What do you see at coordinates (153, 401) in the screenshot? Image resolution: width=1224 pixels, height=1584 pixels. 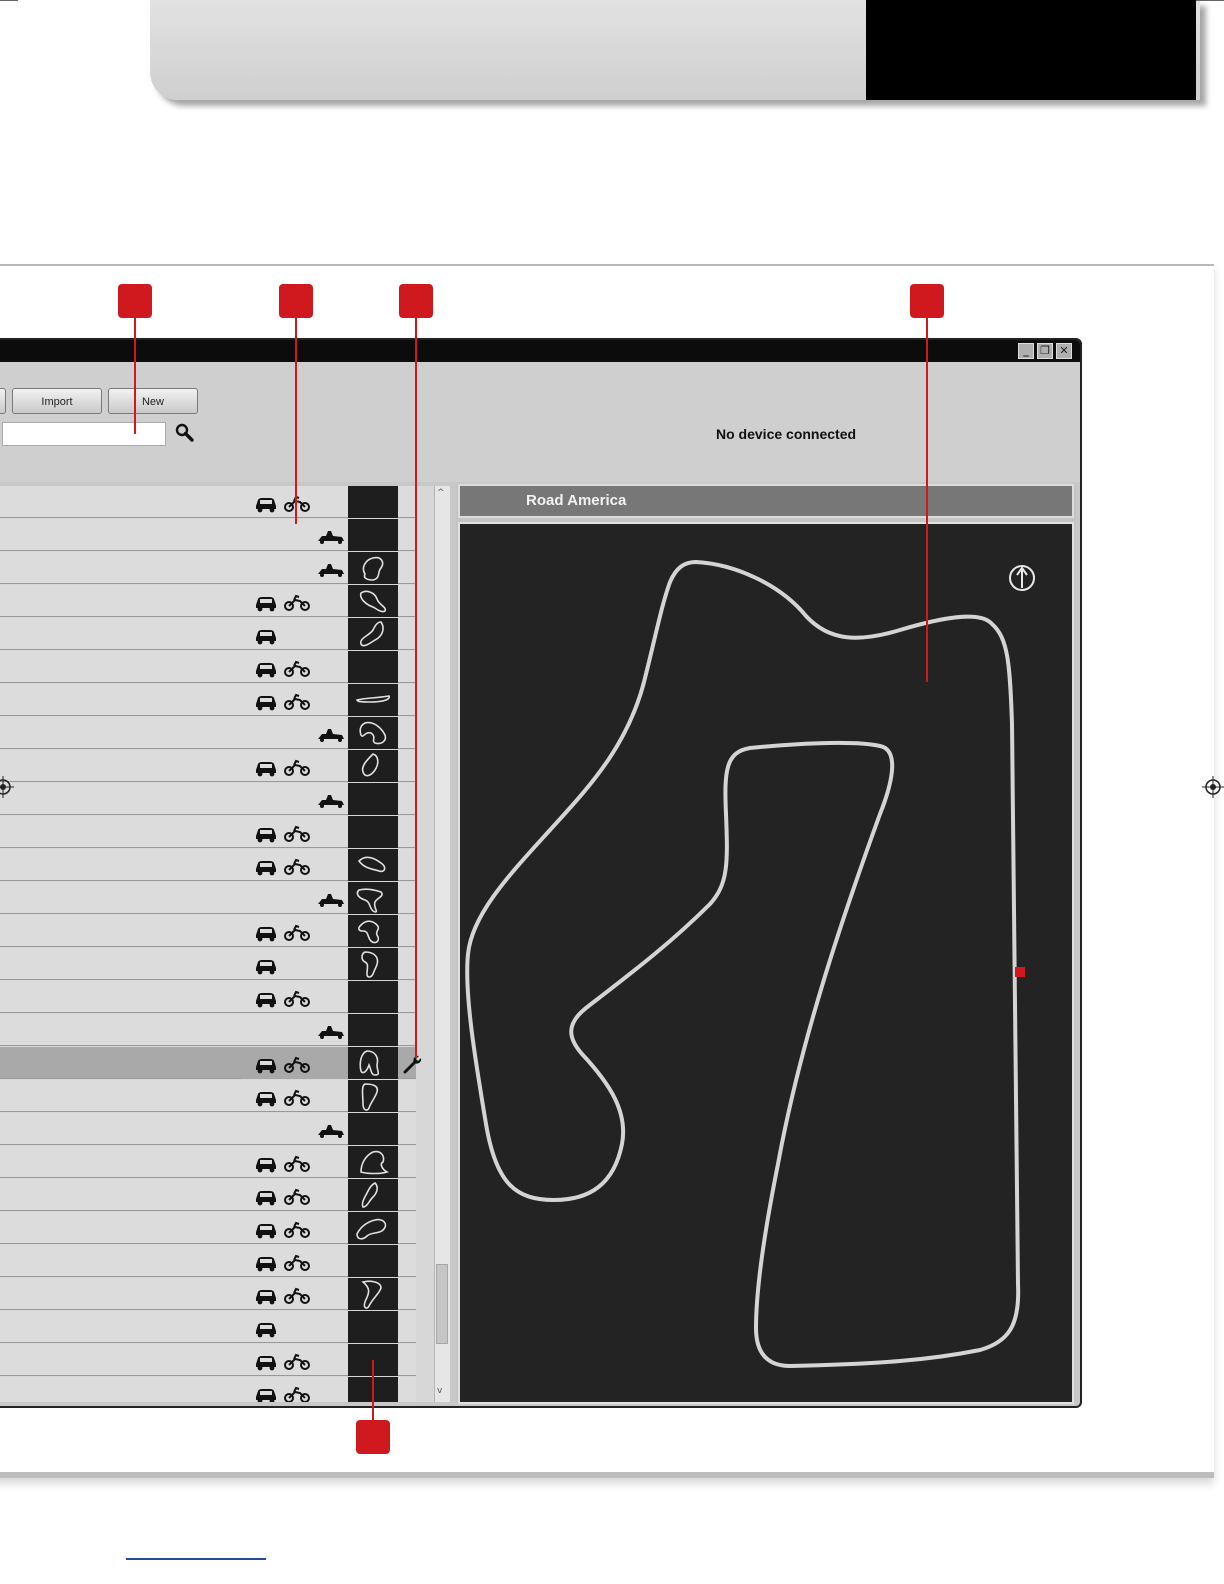 I see `new-button: New` at bounding box center [153, 401].